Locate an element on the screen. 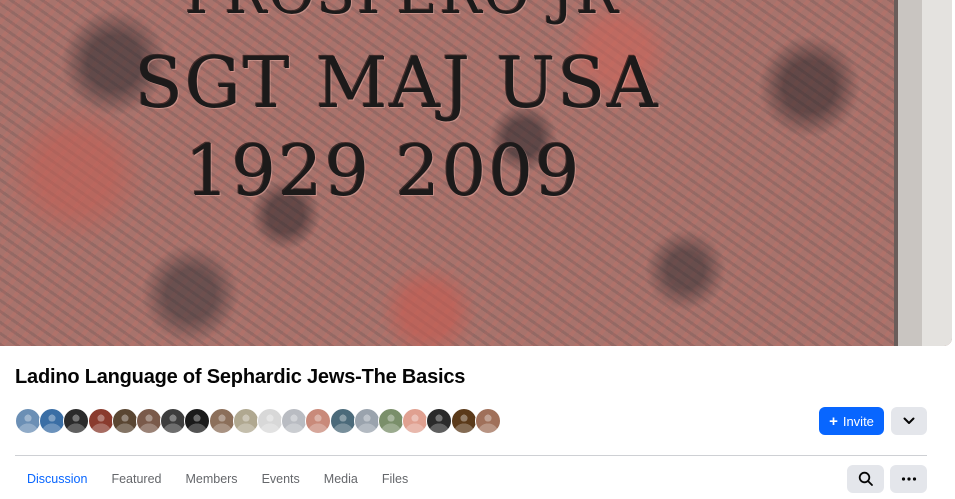 Image resolution: width=955 pixels, height=499 pixels. engraving-line-years: 1929 2009 is located at coordinates (383, 171).